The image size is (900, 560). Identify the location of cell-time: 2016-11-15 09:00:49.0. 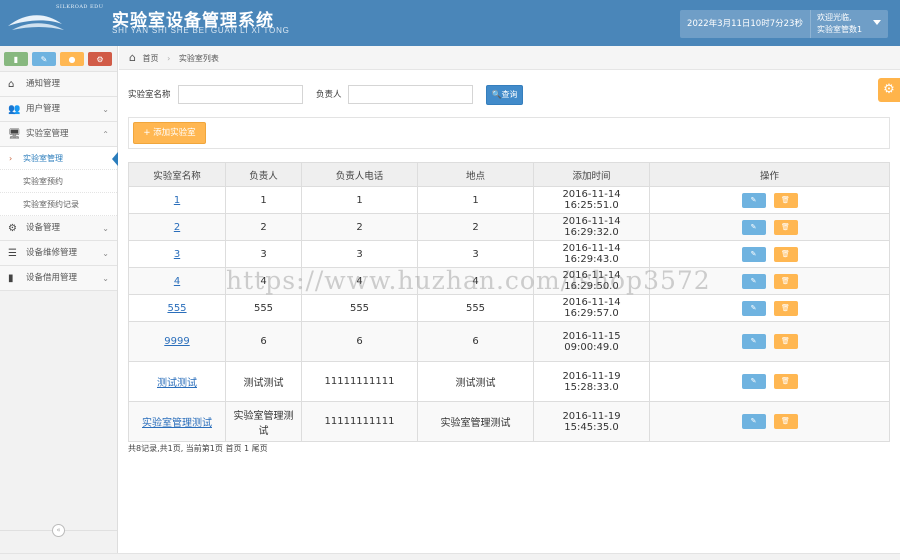
(591, 341).